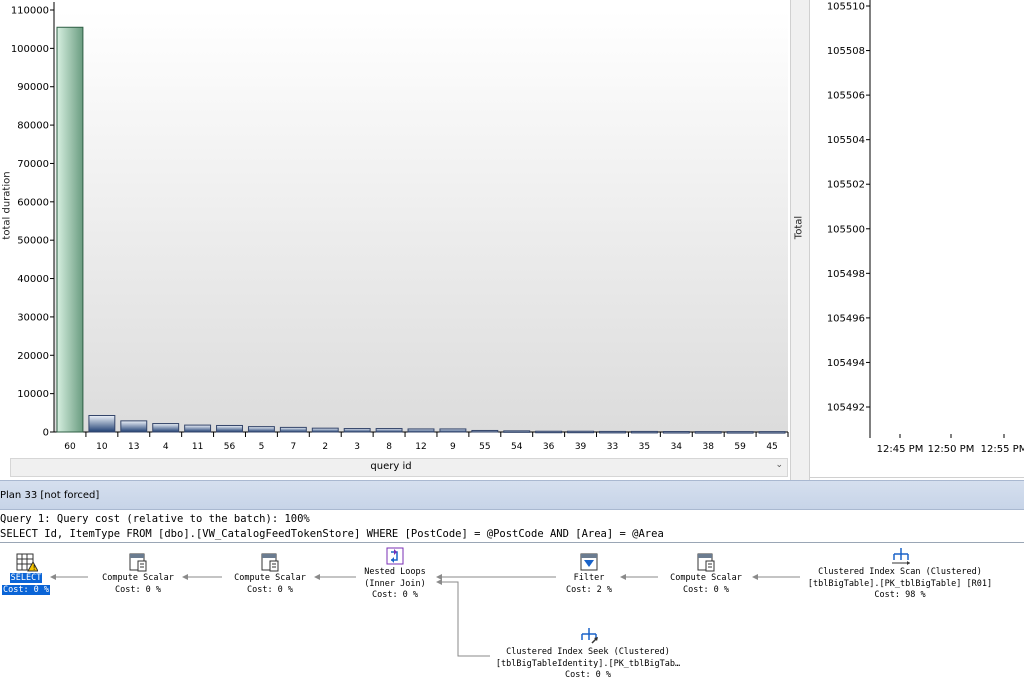 This screenshot has height=698, width=1024. I want to click on x-tick-label: 7, so click(293, 447).